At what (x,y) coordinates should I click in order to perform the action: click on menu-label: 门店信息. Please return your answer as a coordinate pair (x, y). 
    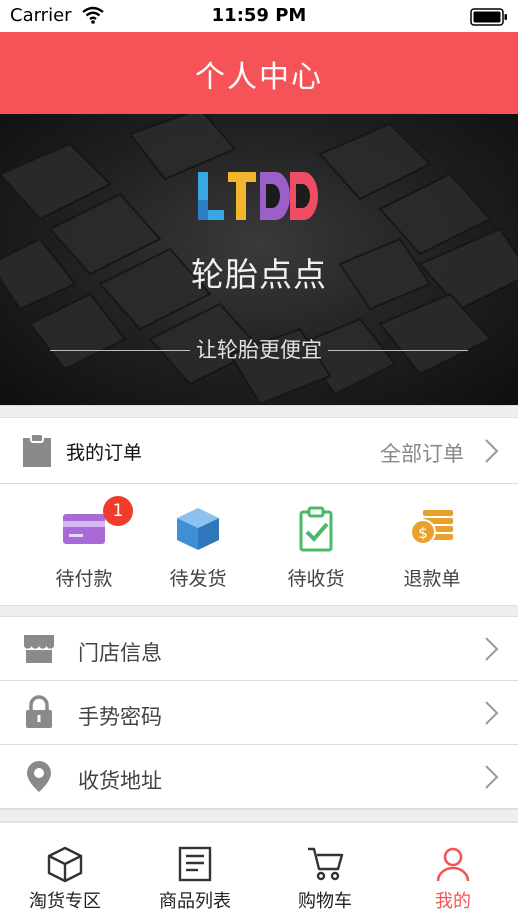
    Looking at the image, I should click on (120, 653).